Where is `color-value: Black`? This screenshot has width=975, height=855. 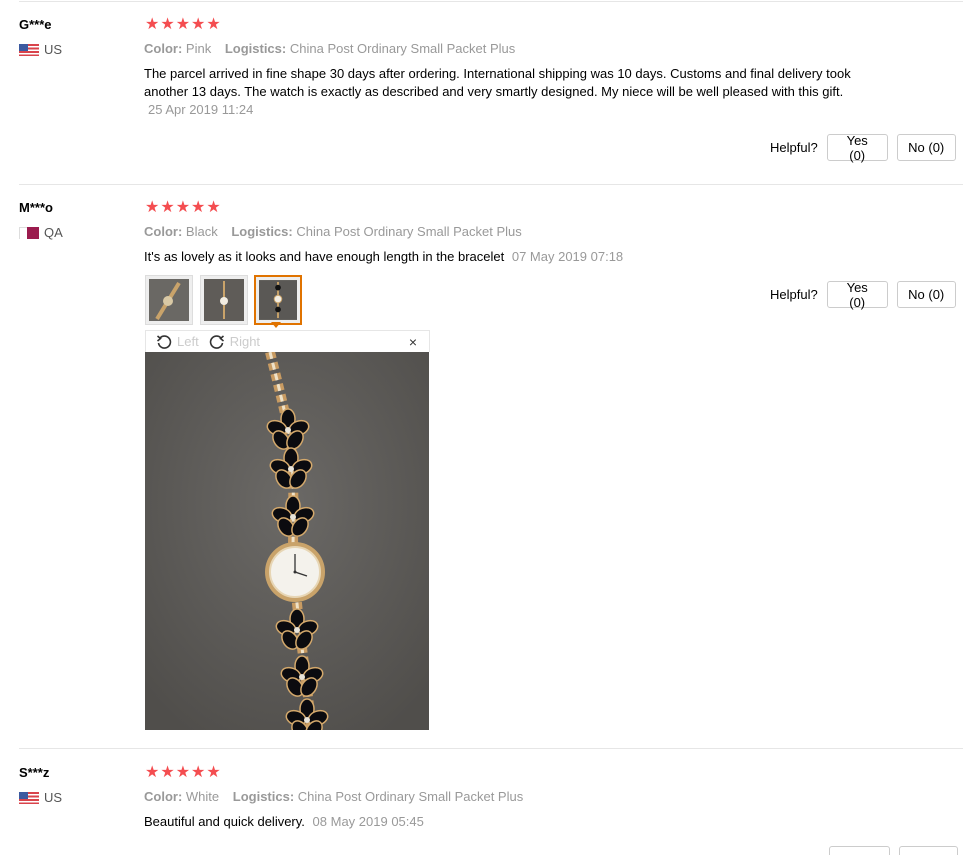 color-value: Black is located at coordinates (201, 231).